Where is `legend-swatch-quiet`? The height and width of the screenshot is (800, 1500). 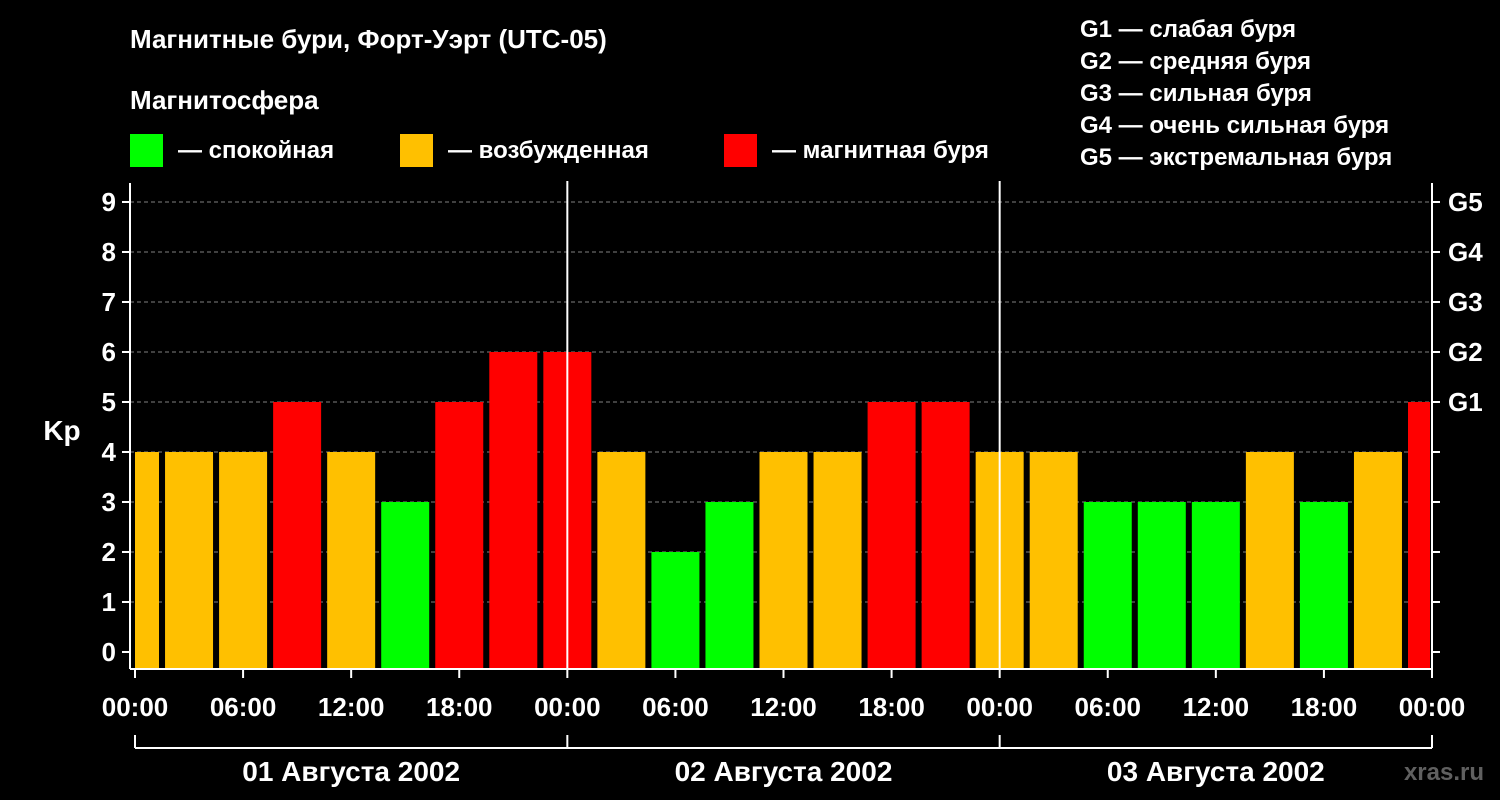 legend-swatch-quiet is located at coordinates (146, 150).